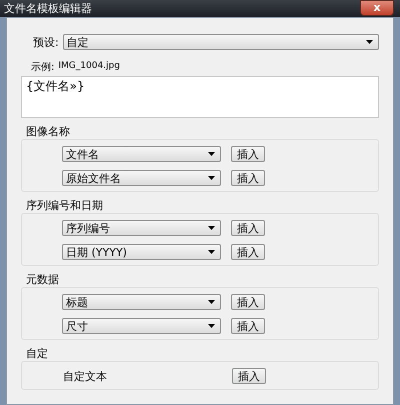 Image resolution: width=400 pixels, height=405 pixels. Describe the element at coordinates (48, 8) in the screenshot. I see `window-title: 文件名模板编辑器` at that location.